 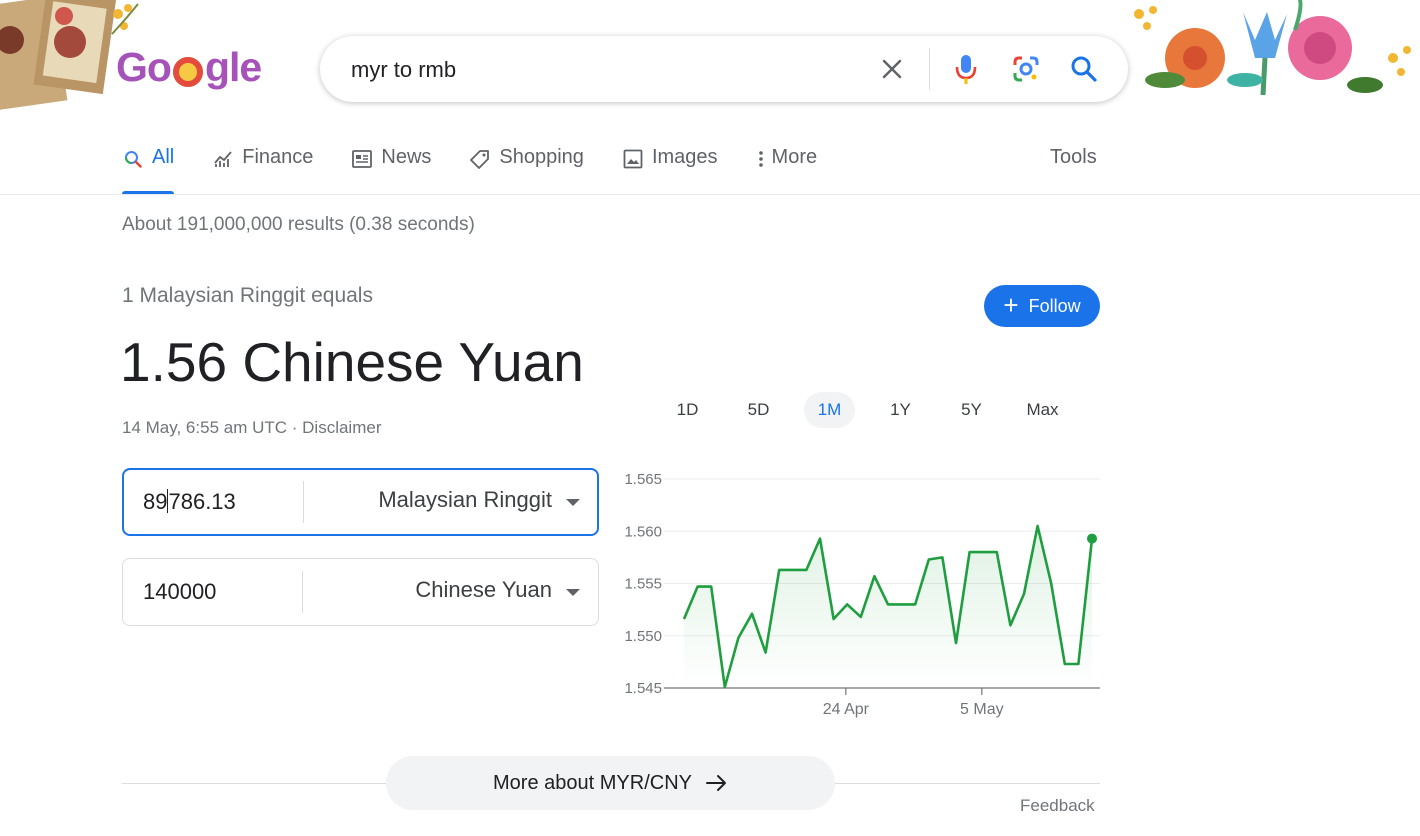 What do you see at coordinates (362, 159) in the screenshot?
I see `news-icon` at bounding box center [362, 159].